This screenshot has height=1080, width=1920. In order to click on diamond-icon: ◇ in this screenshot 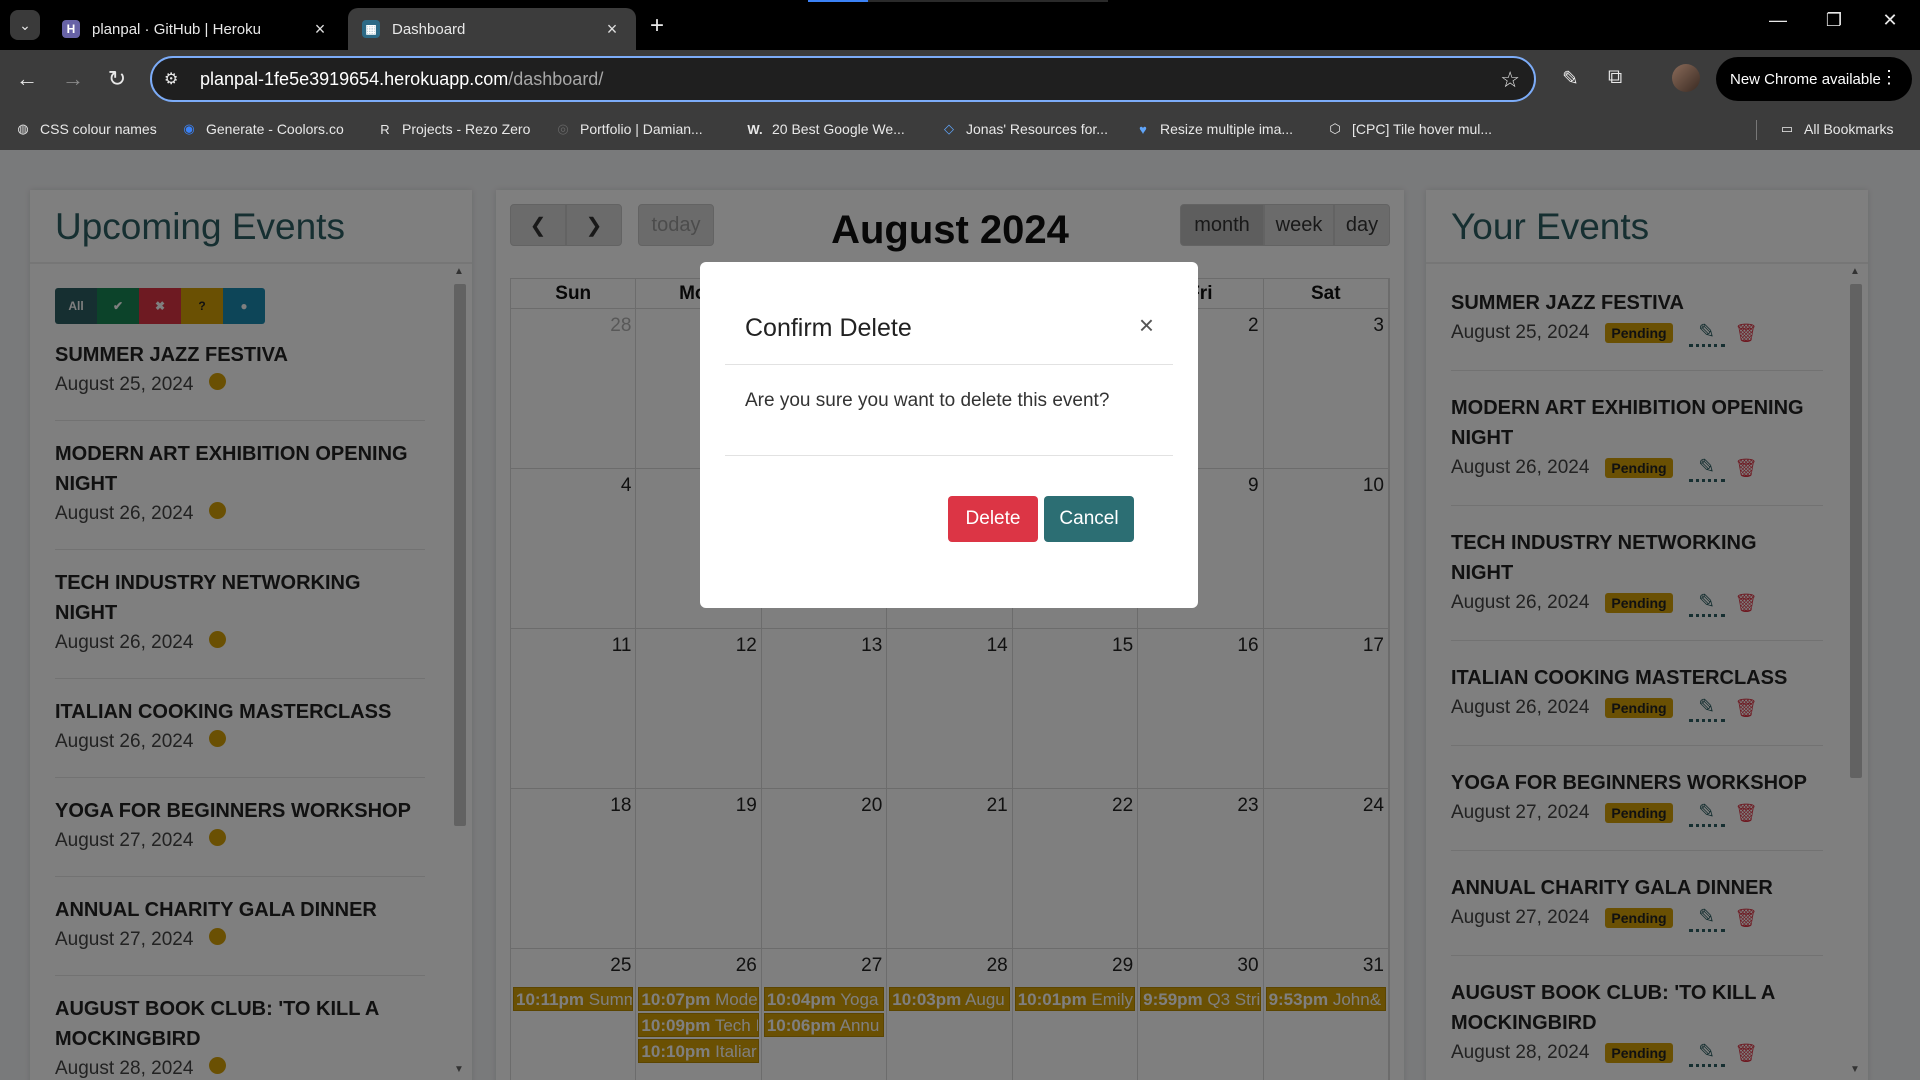, I will do `click(949, 128)`.